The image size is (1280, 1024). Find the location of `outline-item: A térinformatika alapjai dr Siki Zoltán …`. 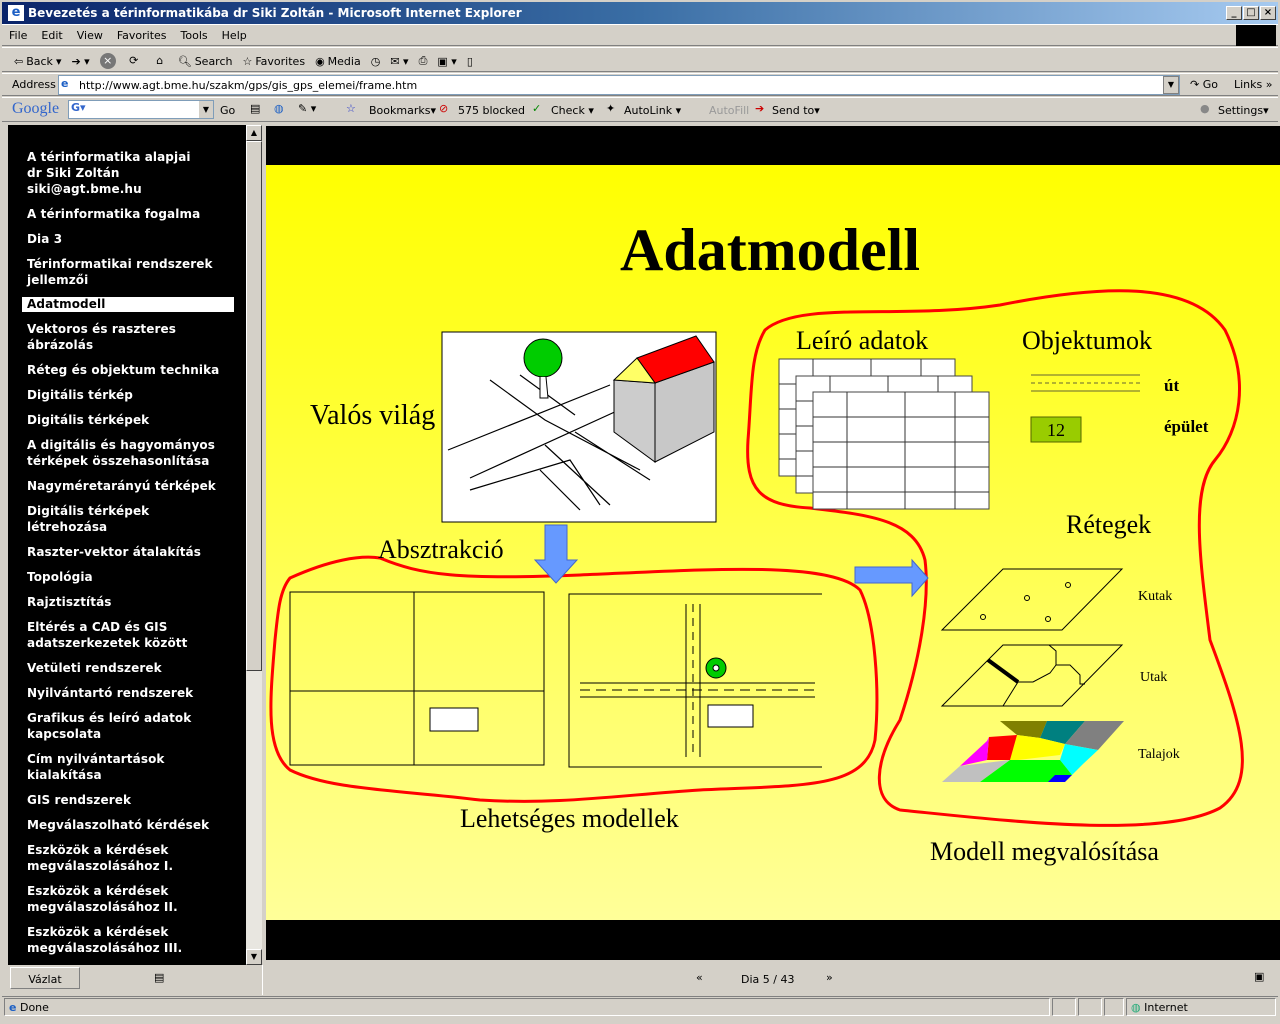

outline-item: A térinformatika alapjai dr Siki Zoltán … is located at coordinates (128, 173).